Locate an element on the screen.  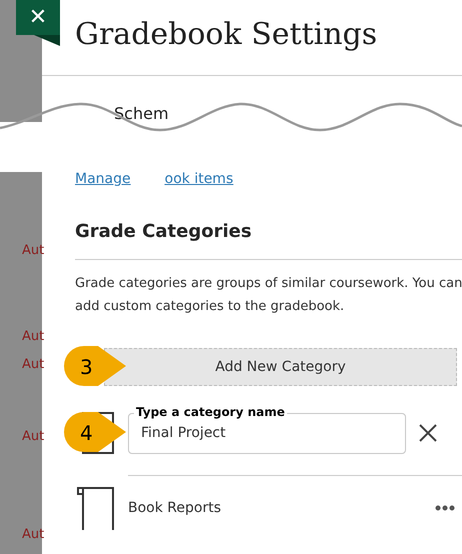
section-heading: Schem is located at coordinates (141, 113).